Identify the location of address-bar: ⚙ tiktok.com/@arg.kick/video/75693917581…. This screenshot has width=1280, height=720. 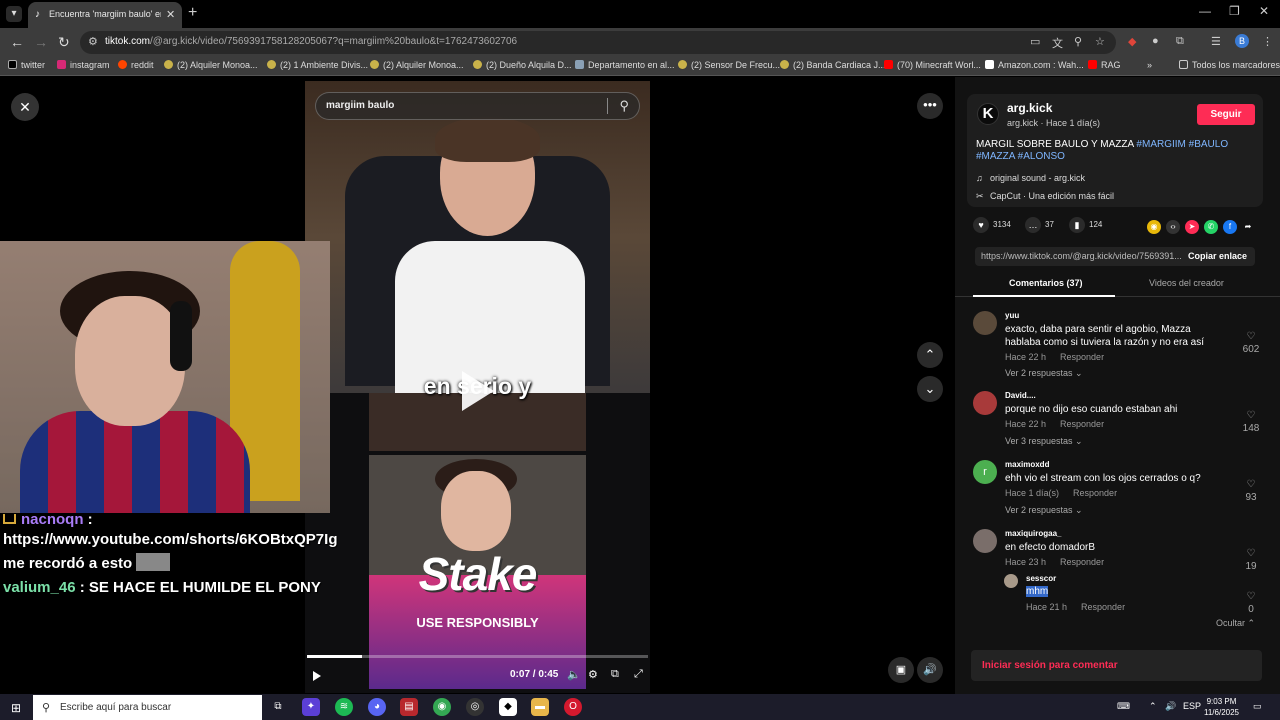
(598, 42).